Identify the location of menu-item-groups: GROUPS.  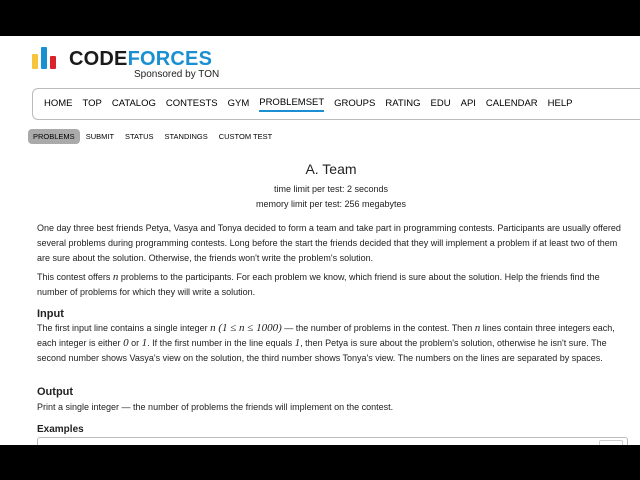
(354, 104).